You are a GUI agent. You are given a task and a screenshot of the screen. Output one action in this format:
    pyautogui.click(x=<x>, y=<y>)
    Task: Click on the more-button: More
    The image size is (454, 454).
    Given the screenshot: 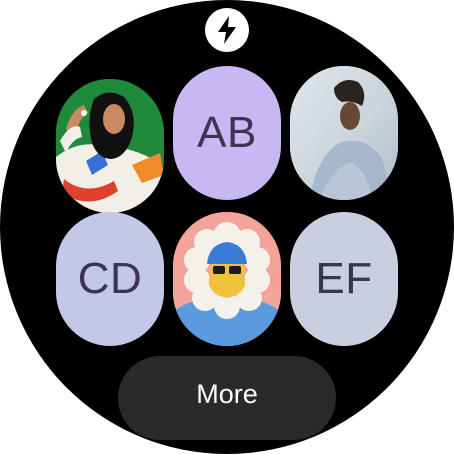 What is the action you would take?
    pyautogui.click(x=227, y=398)
    